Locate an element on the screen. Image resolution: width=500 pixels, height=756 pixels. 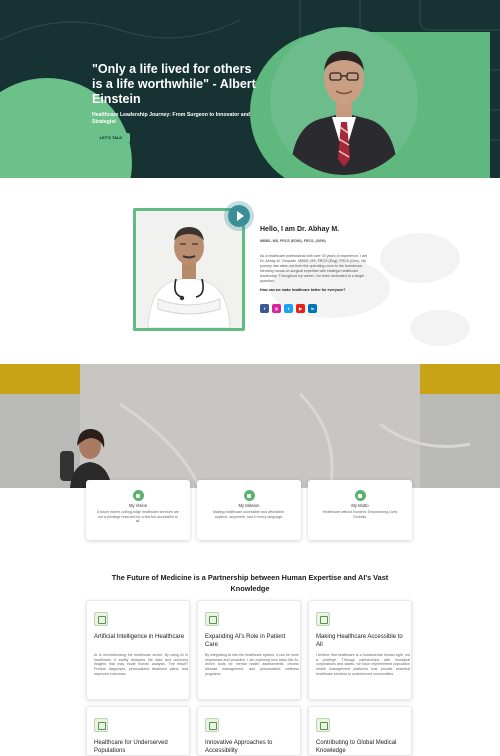
linkedin-icon: in is located at coordinates (312, 308).